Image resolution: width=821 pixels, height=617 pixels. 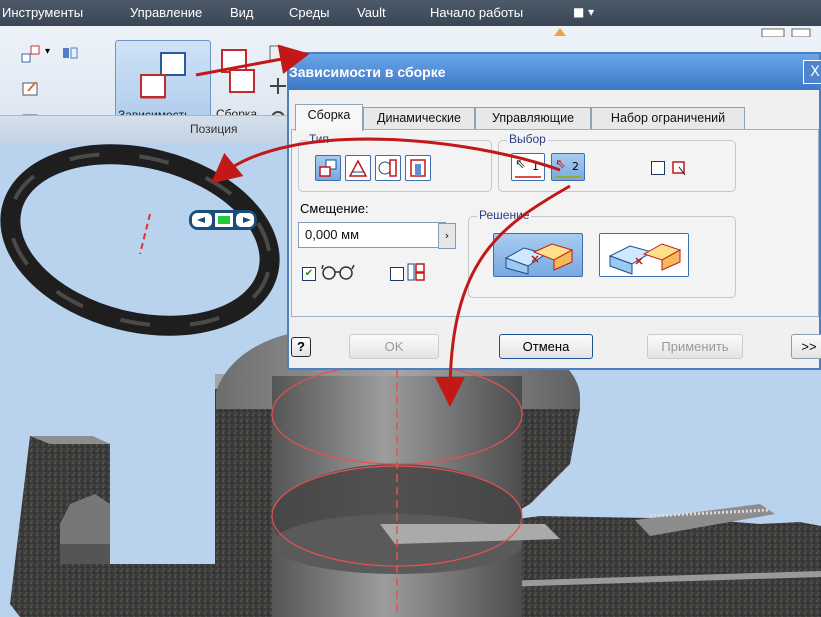 I want to click on menu-item-view: Вид, so click(x=242, y=12).